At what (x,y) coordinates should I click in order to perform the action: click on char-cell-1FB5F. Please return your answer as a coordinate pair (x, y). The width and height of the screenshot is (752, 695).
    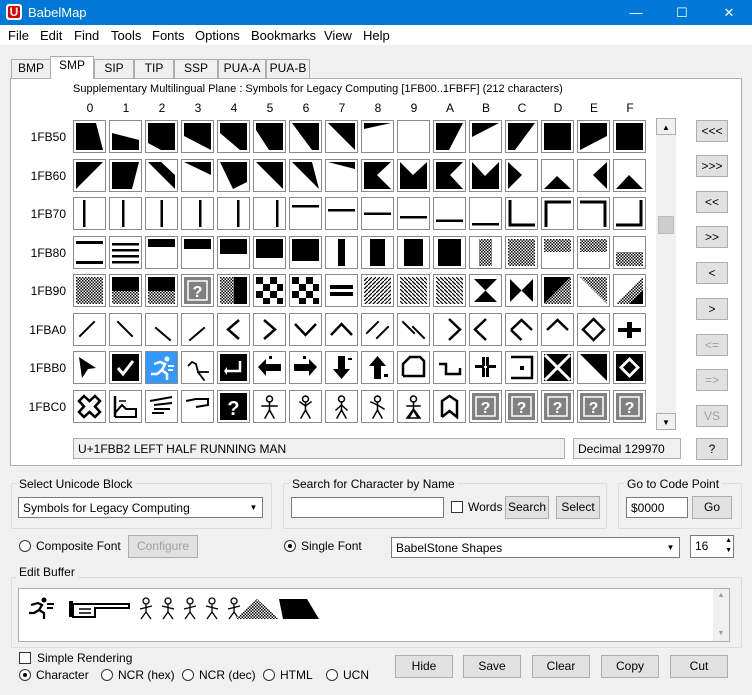
    Looking at the image, I should click on (629, 136).